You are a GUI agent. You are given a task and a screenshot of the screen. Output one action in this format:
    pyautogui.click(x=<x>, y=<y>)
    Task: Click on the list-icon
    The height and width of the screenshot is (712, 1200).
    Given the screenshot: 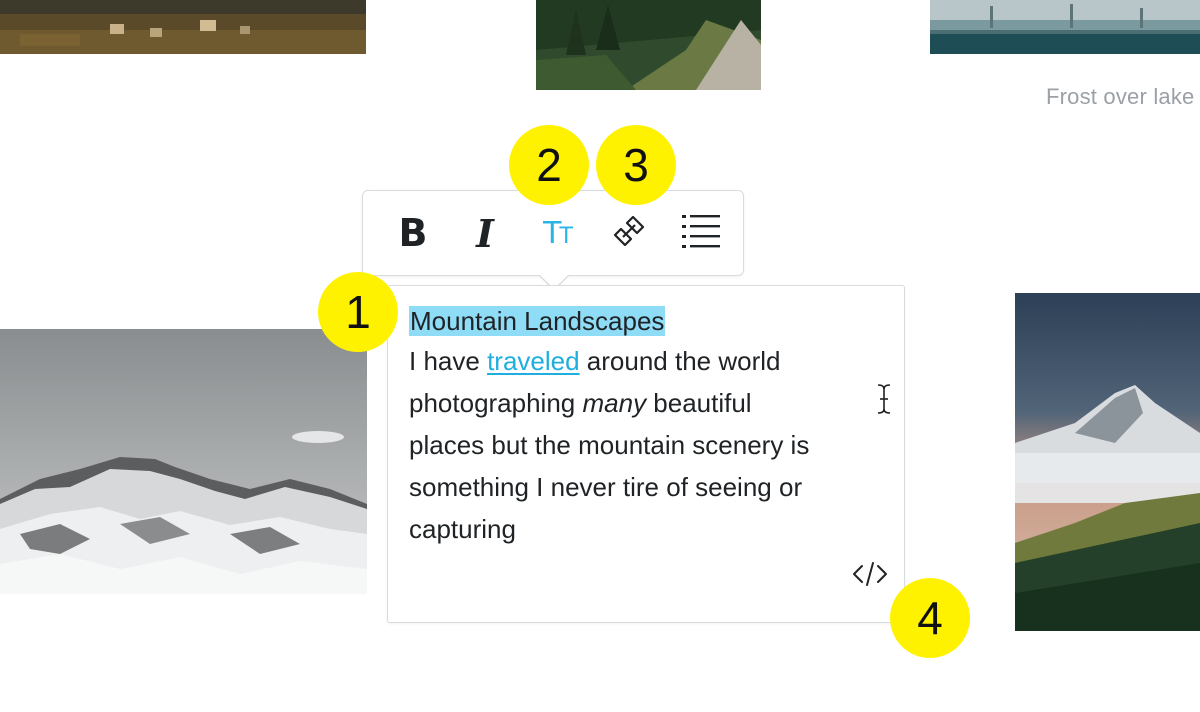 What is the action you would take?
    pyautogui.click(x=701, y=233)
    